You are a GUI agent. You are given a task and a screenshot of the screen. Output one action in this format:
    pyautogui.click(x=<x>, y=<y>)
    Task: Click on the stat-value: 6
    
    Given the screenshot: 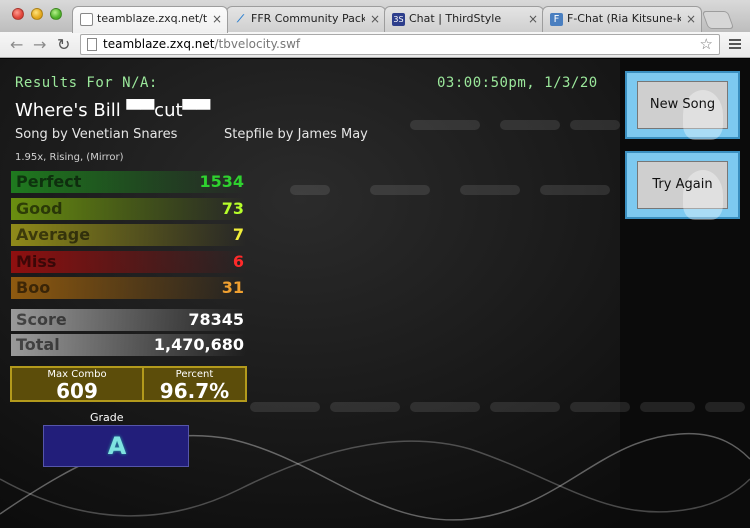 What is the action you would take?
    pyautogui.click(x=238, y=261)
    